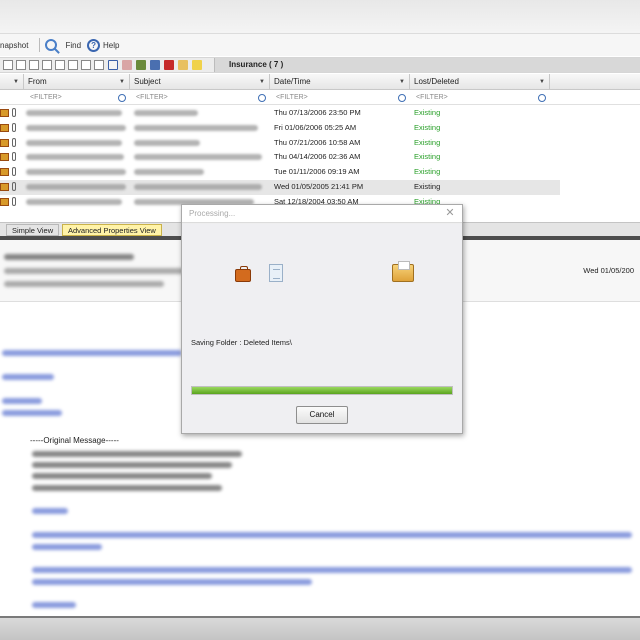 This screenshot has width=640, height=640. I want to click on table-row: Fri 01/06/2006 05:25 AM Existing, so click(280, 128).